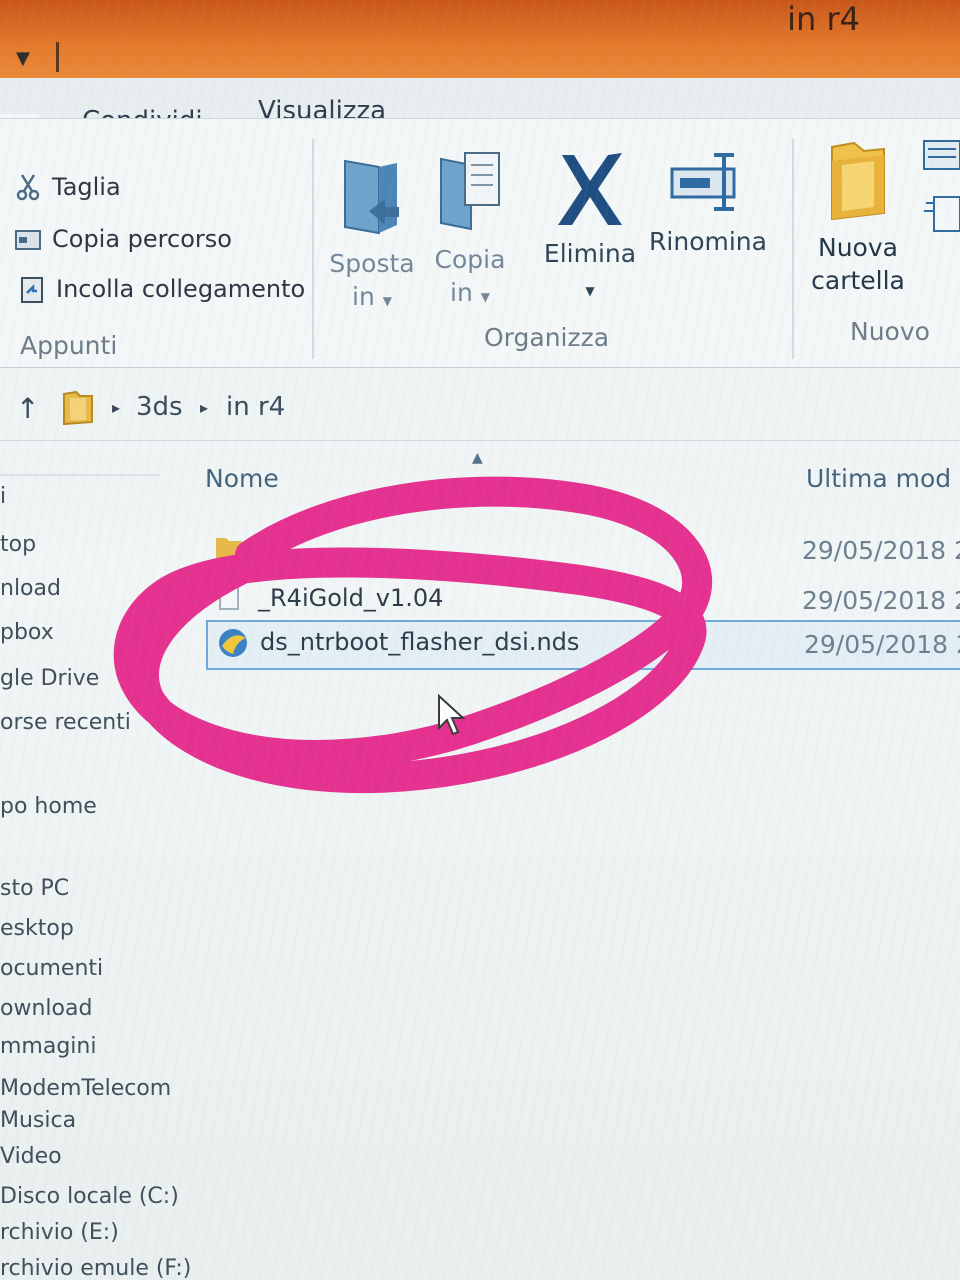 The image size is (960, 1280). Describe the element at coordinates (703, 182) in the screenshot. I see `rename-icon` at that location.